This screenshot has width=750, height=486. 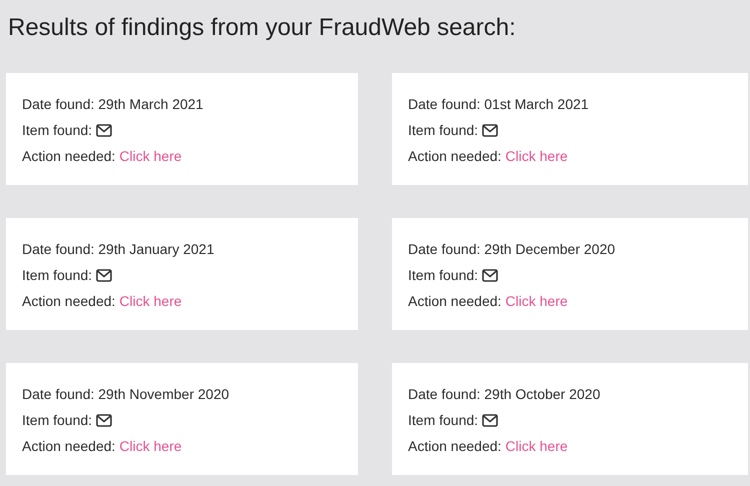 What do you see at coordinates (504, 394) in the screenshot?
I see `date-found-text: Date found: 29th October 2020` at bounding box center [504, 394].